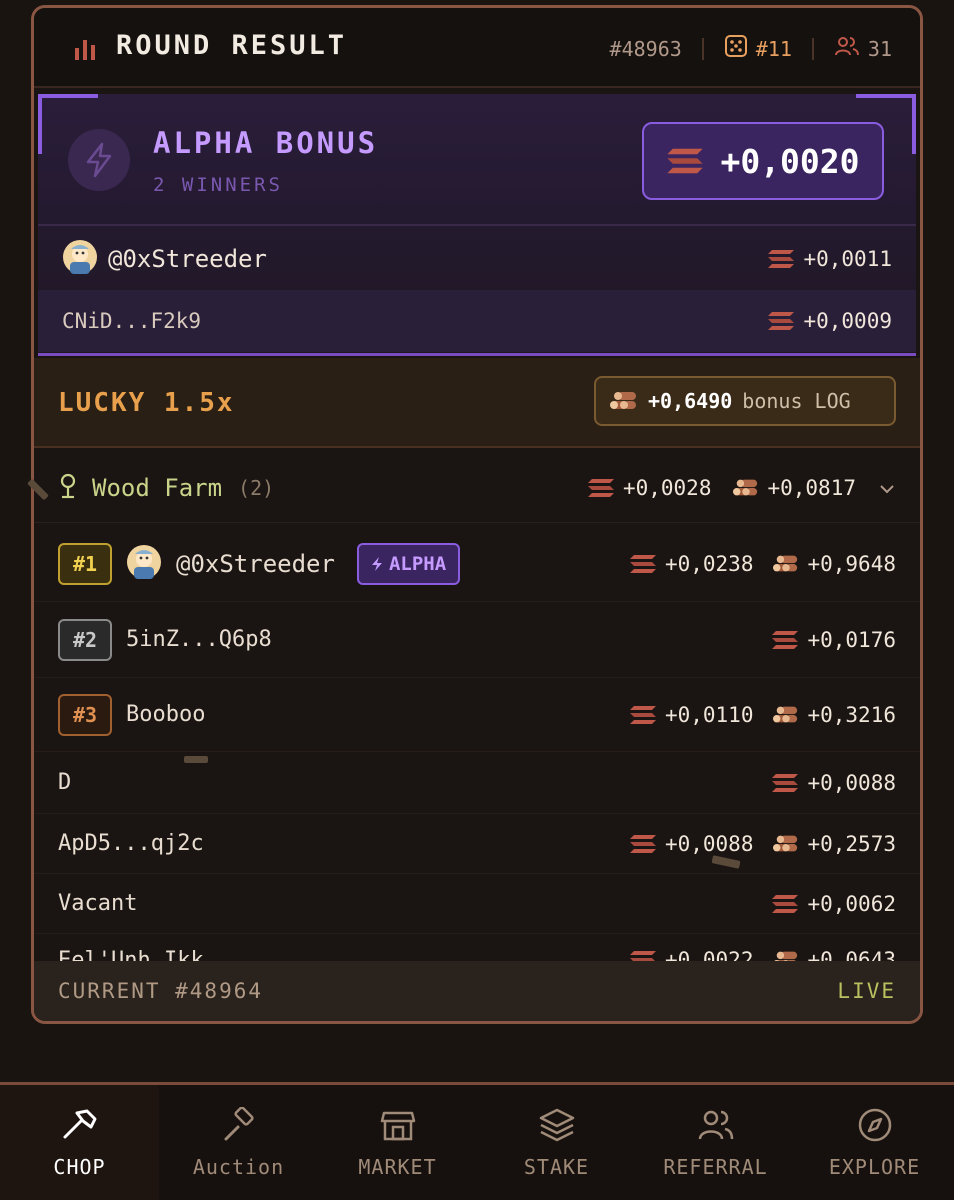 The image size is (954, 1200). What do you see at coordinates (796, 401) in the screenshot?
I see `lucky-bonus-text: bonus LOG` at bounding box center [796, 401].